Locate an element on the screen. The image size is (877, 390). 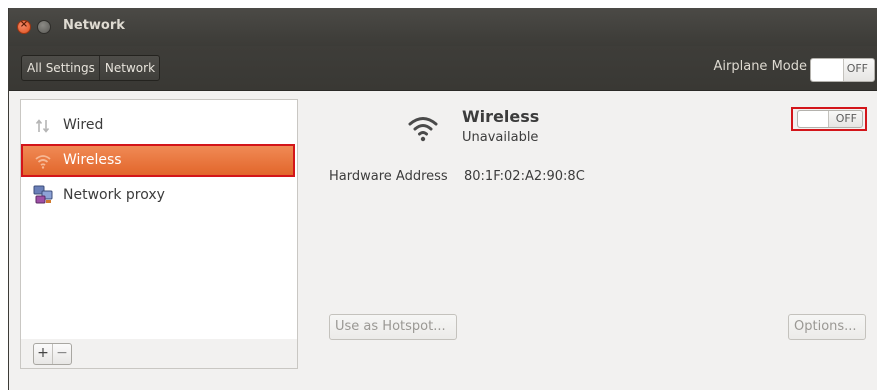
airplane-mode-toggle: OFF is located at coordinates (842, 70).